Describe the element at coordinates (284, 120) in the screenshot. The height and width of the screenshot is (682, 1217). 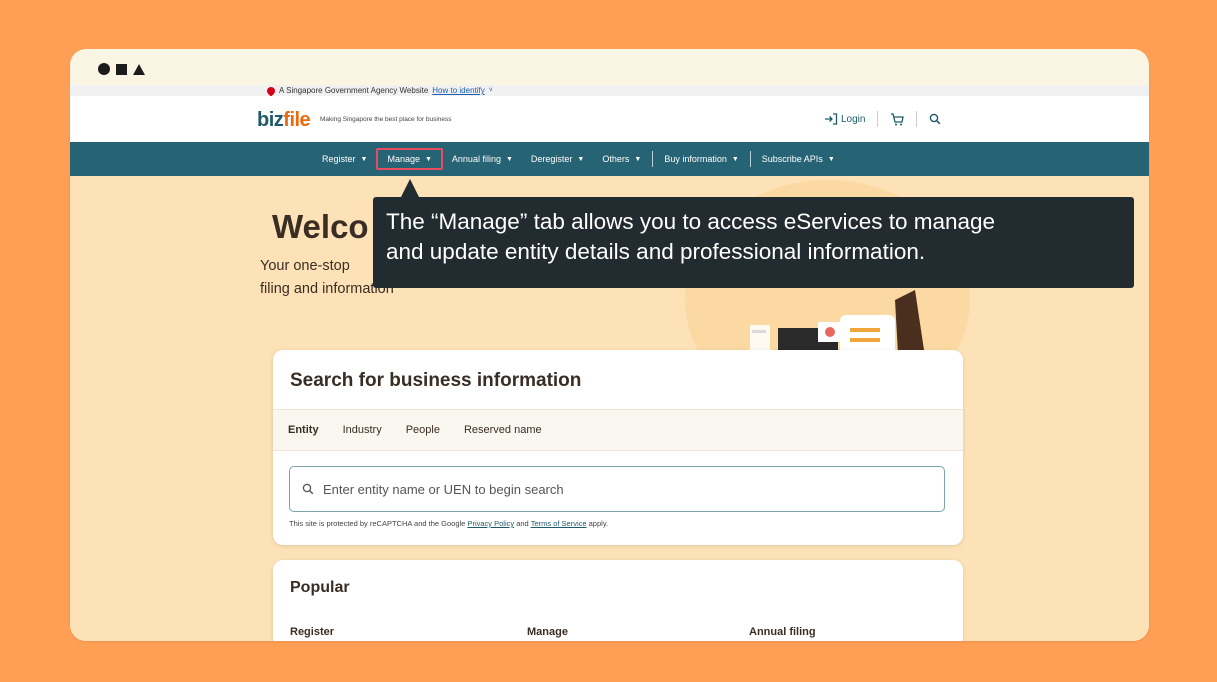
I see `bizfile-logo: bizfile` at that location.